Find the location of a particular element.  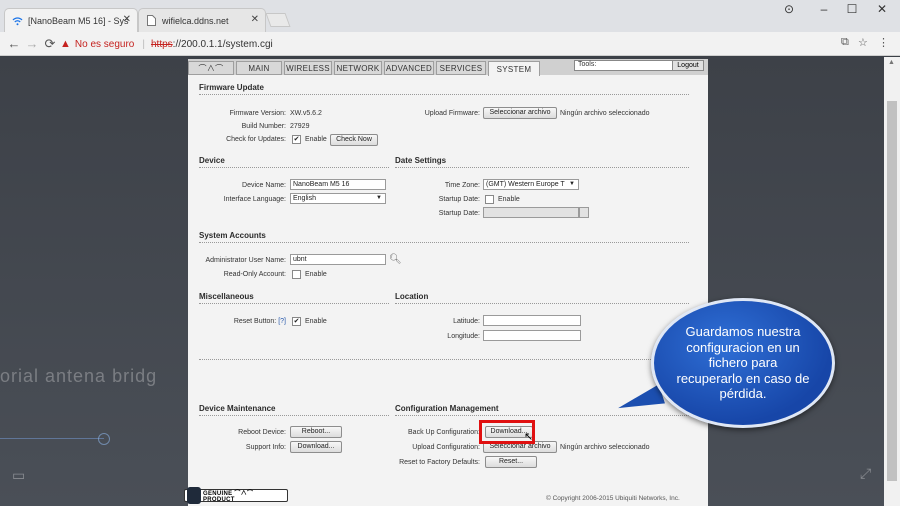

expand-icon: ⤢ is located at coordinates (866, 473).